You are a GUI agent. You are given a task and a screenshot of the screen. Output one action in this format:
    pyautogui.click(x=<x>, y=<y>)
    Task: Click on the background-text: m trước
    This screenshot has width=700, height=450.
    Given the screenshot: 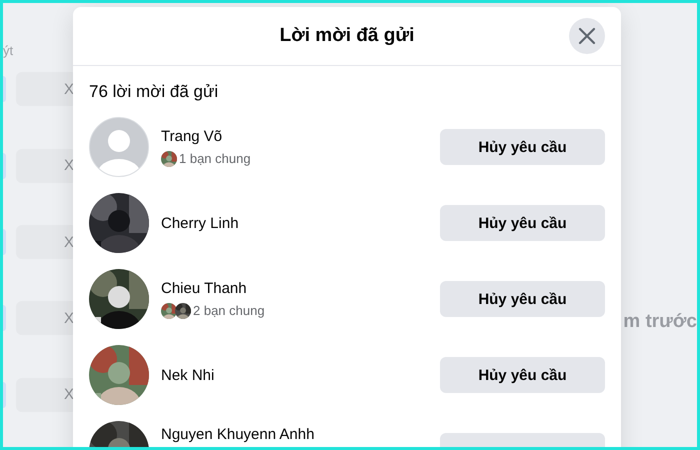 What is the action you would take?
    pyautogui.click(x=660, y=322)
    